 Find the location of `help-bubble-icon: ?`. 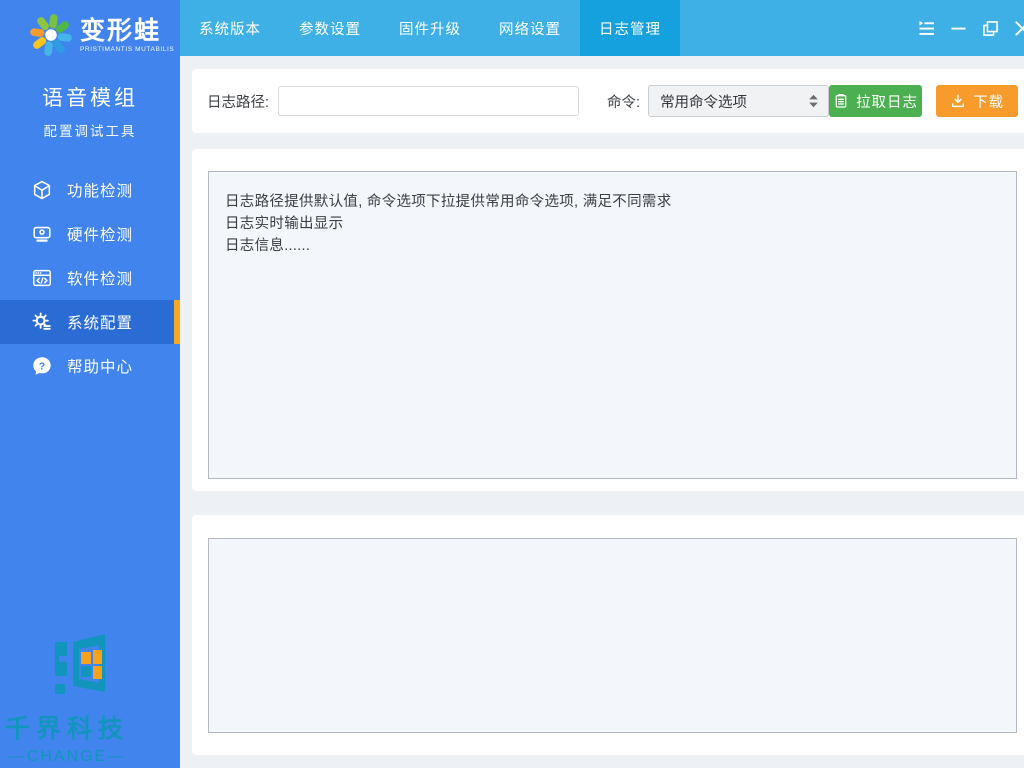

help-bubble-icon: ? is located at coordinates (42, 366).